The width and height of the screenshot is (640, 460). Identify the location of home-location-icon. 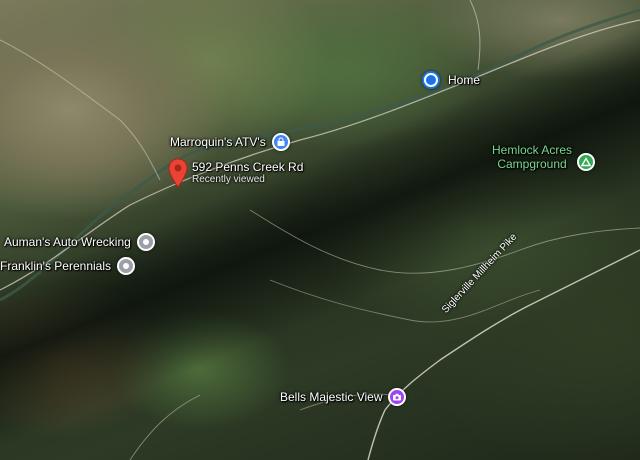
(431, 80).